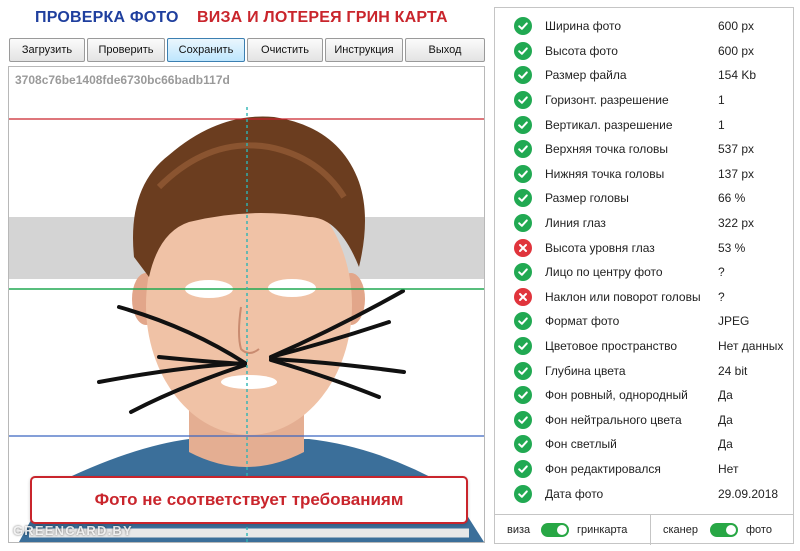 The image size is (800, 551). Describe the element at coordinates (748, 493) in the screenshot. I see `check-value: 29.09.2018` at that location.